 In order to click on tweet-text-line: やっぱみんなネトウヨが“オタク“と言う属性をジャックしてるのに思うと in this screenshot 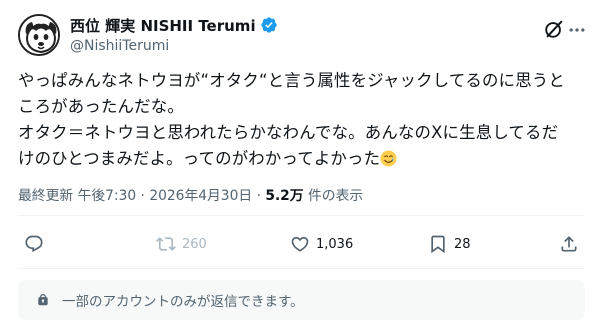, I will do `click(291, 80)`.